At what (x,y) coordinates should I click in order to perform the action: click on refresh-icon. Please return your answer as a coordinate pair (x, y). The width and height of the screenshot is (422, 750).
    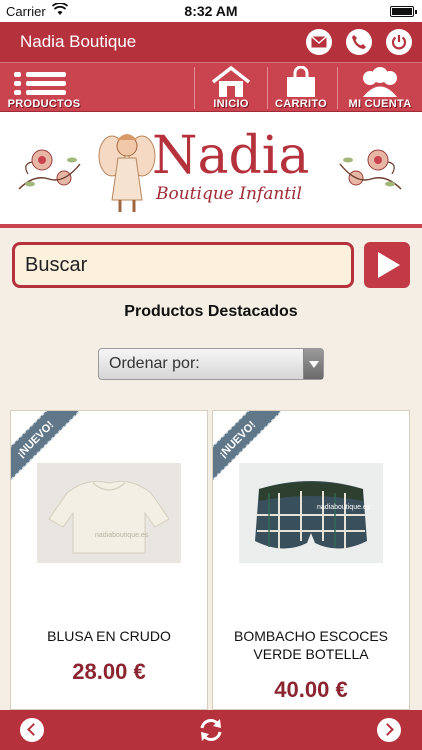
    Looking at the image, I should click on (211, 730).